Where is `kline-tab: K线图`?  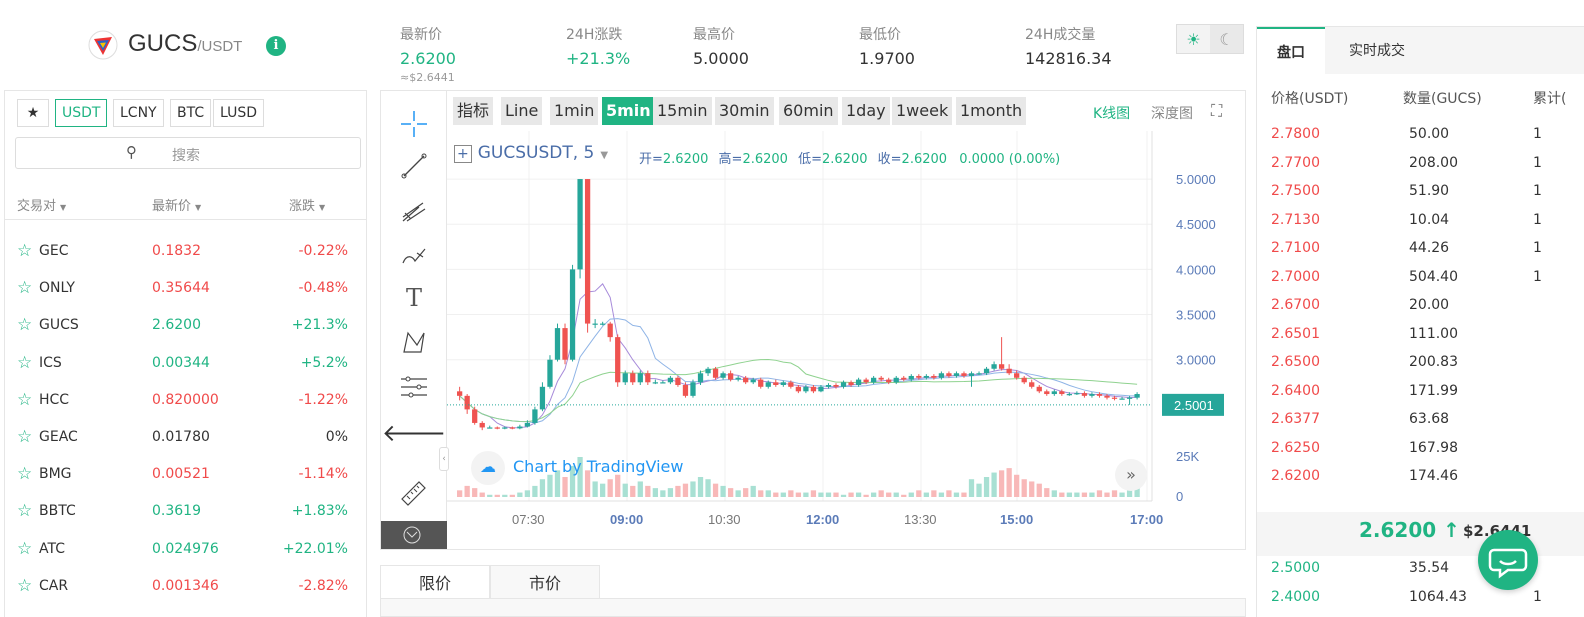
kline-tab: K线图 is located at coordinates (1111, 113).